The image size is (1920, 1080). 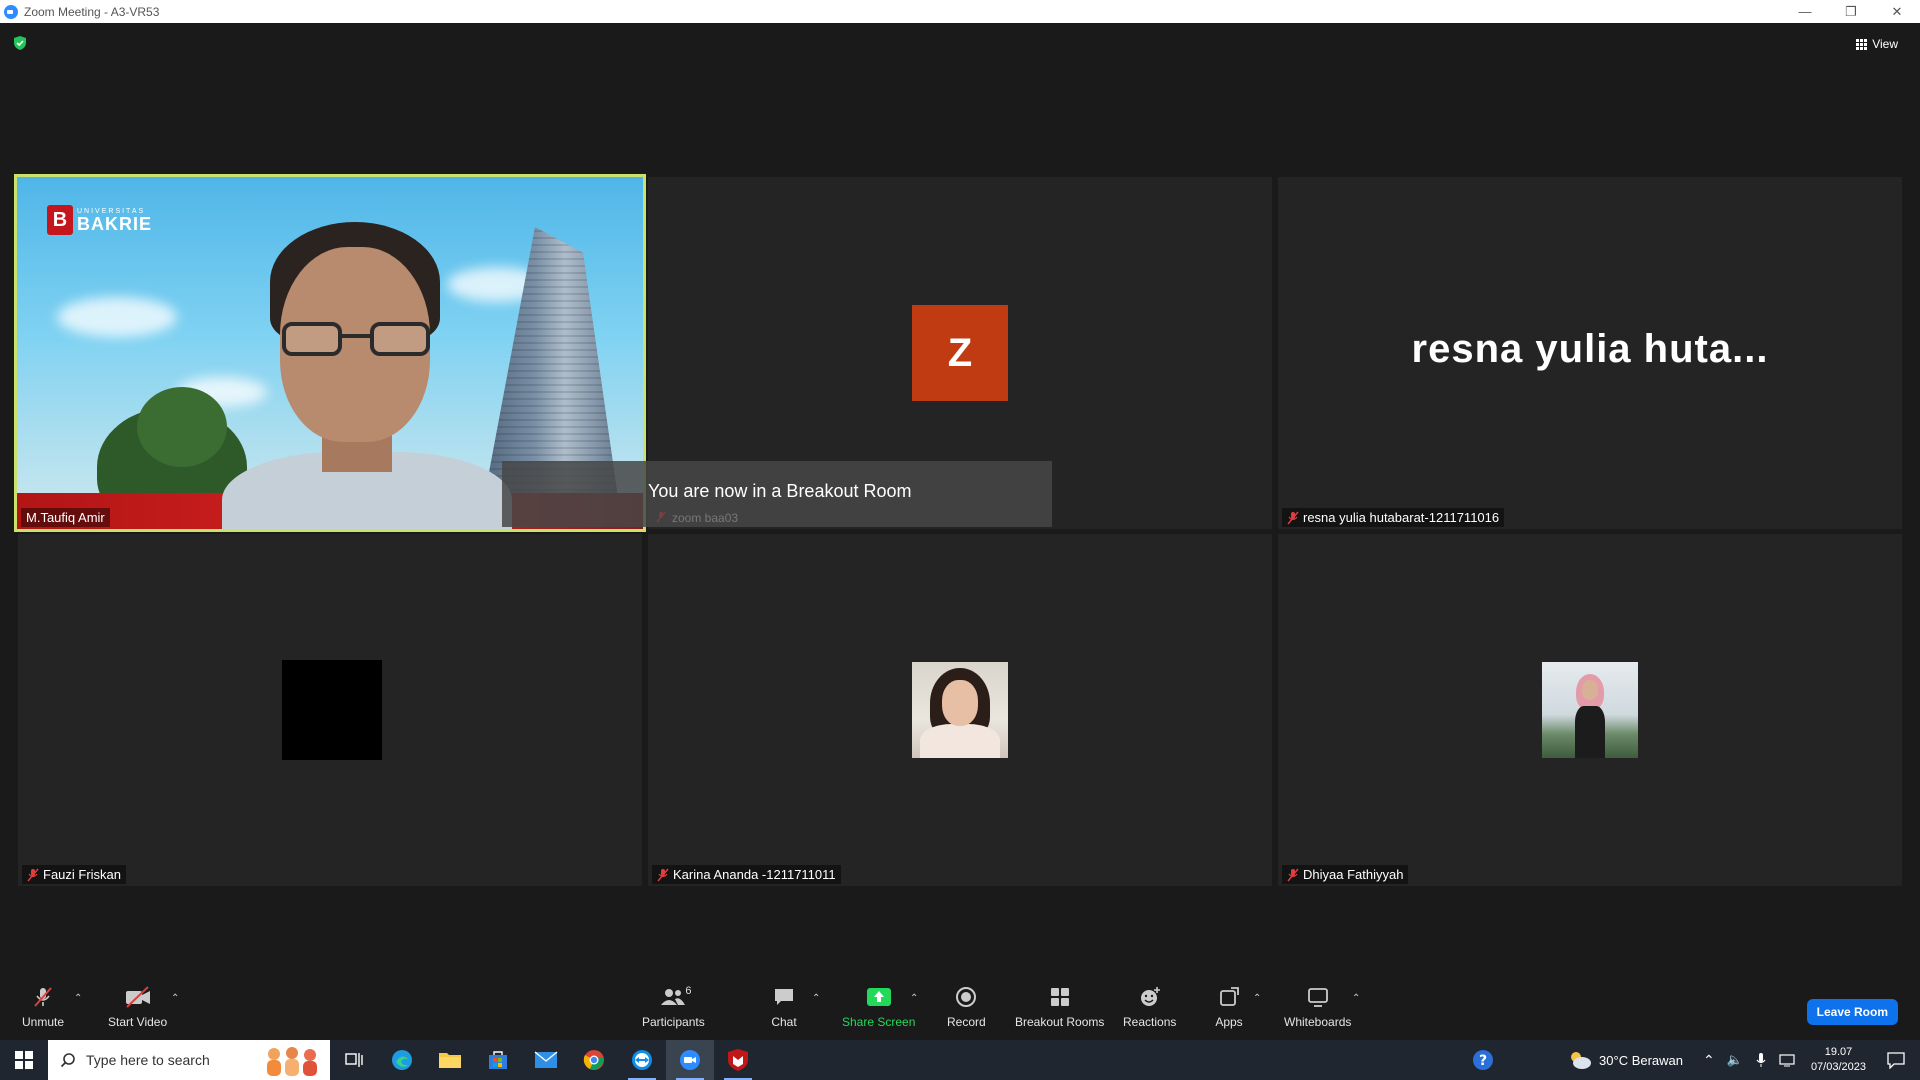 What do you see at coordinates (1852, 1012) in the screenshot?
I see `leave-room-button: Leave Room` at bounding box center [1852, 1012].